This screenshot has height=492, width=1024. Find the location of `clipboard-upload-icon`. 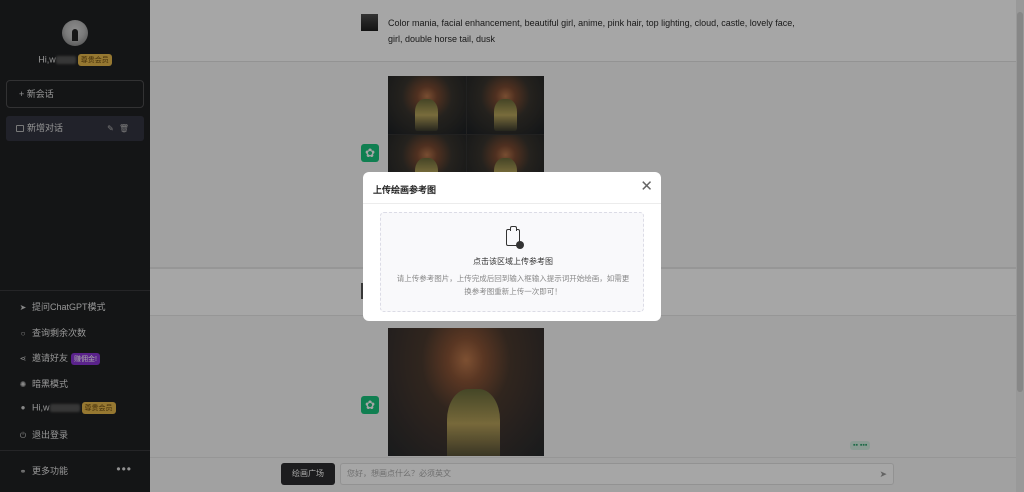

clipboard-upload-icon is located at coordinates (515, 237).